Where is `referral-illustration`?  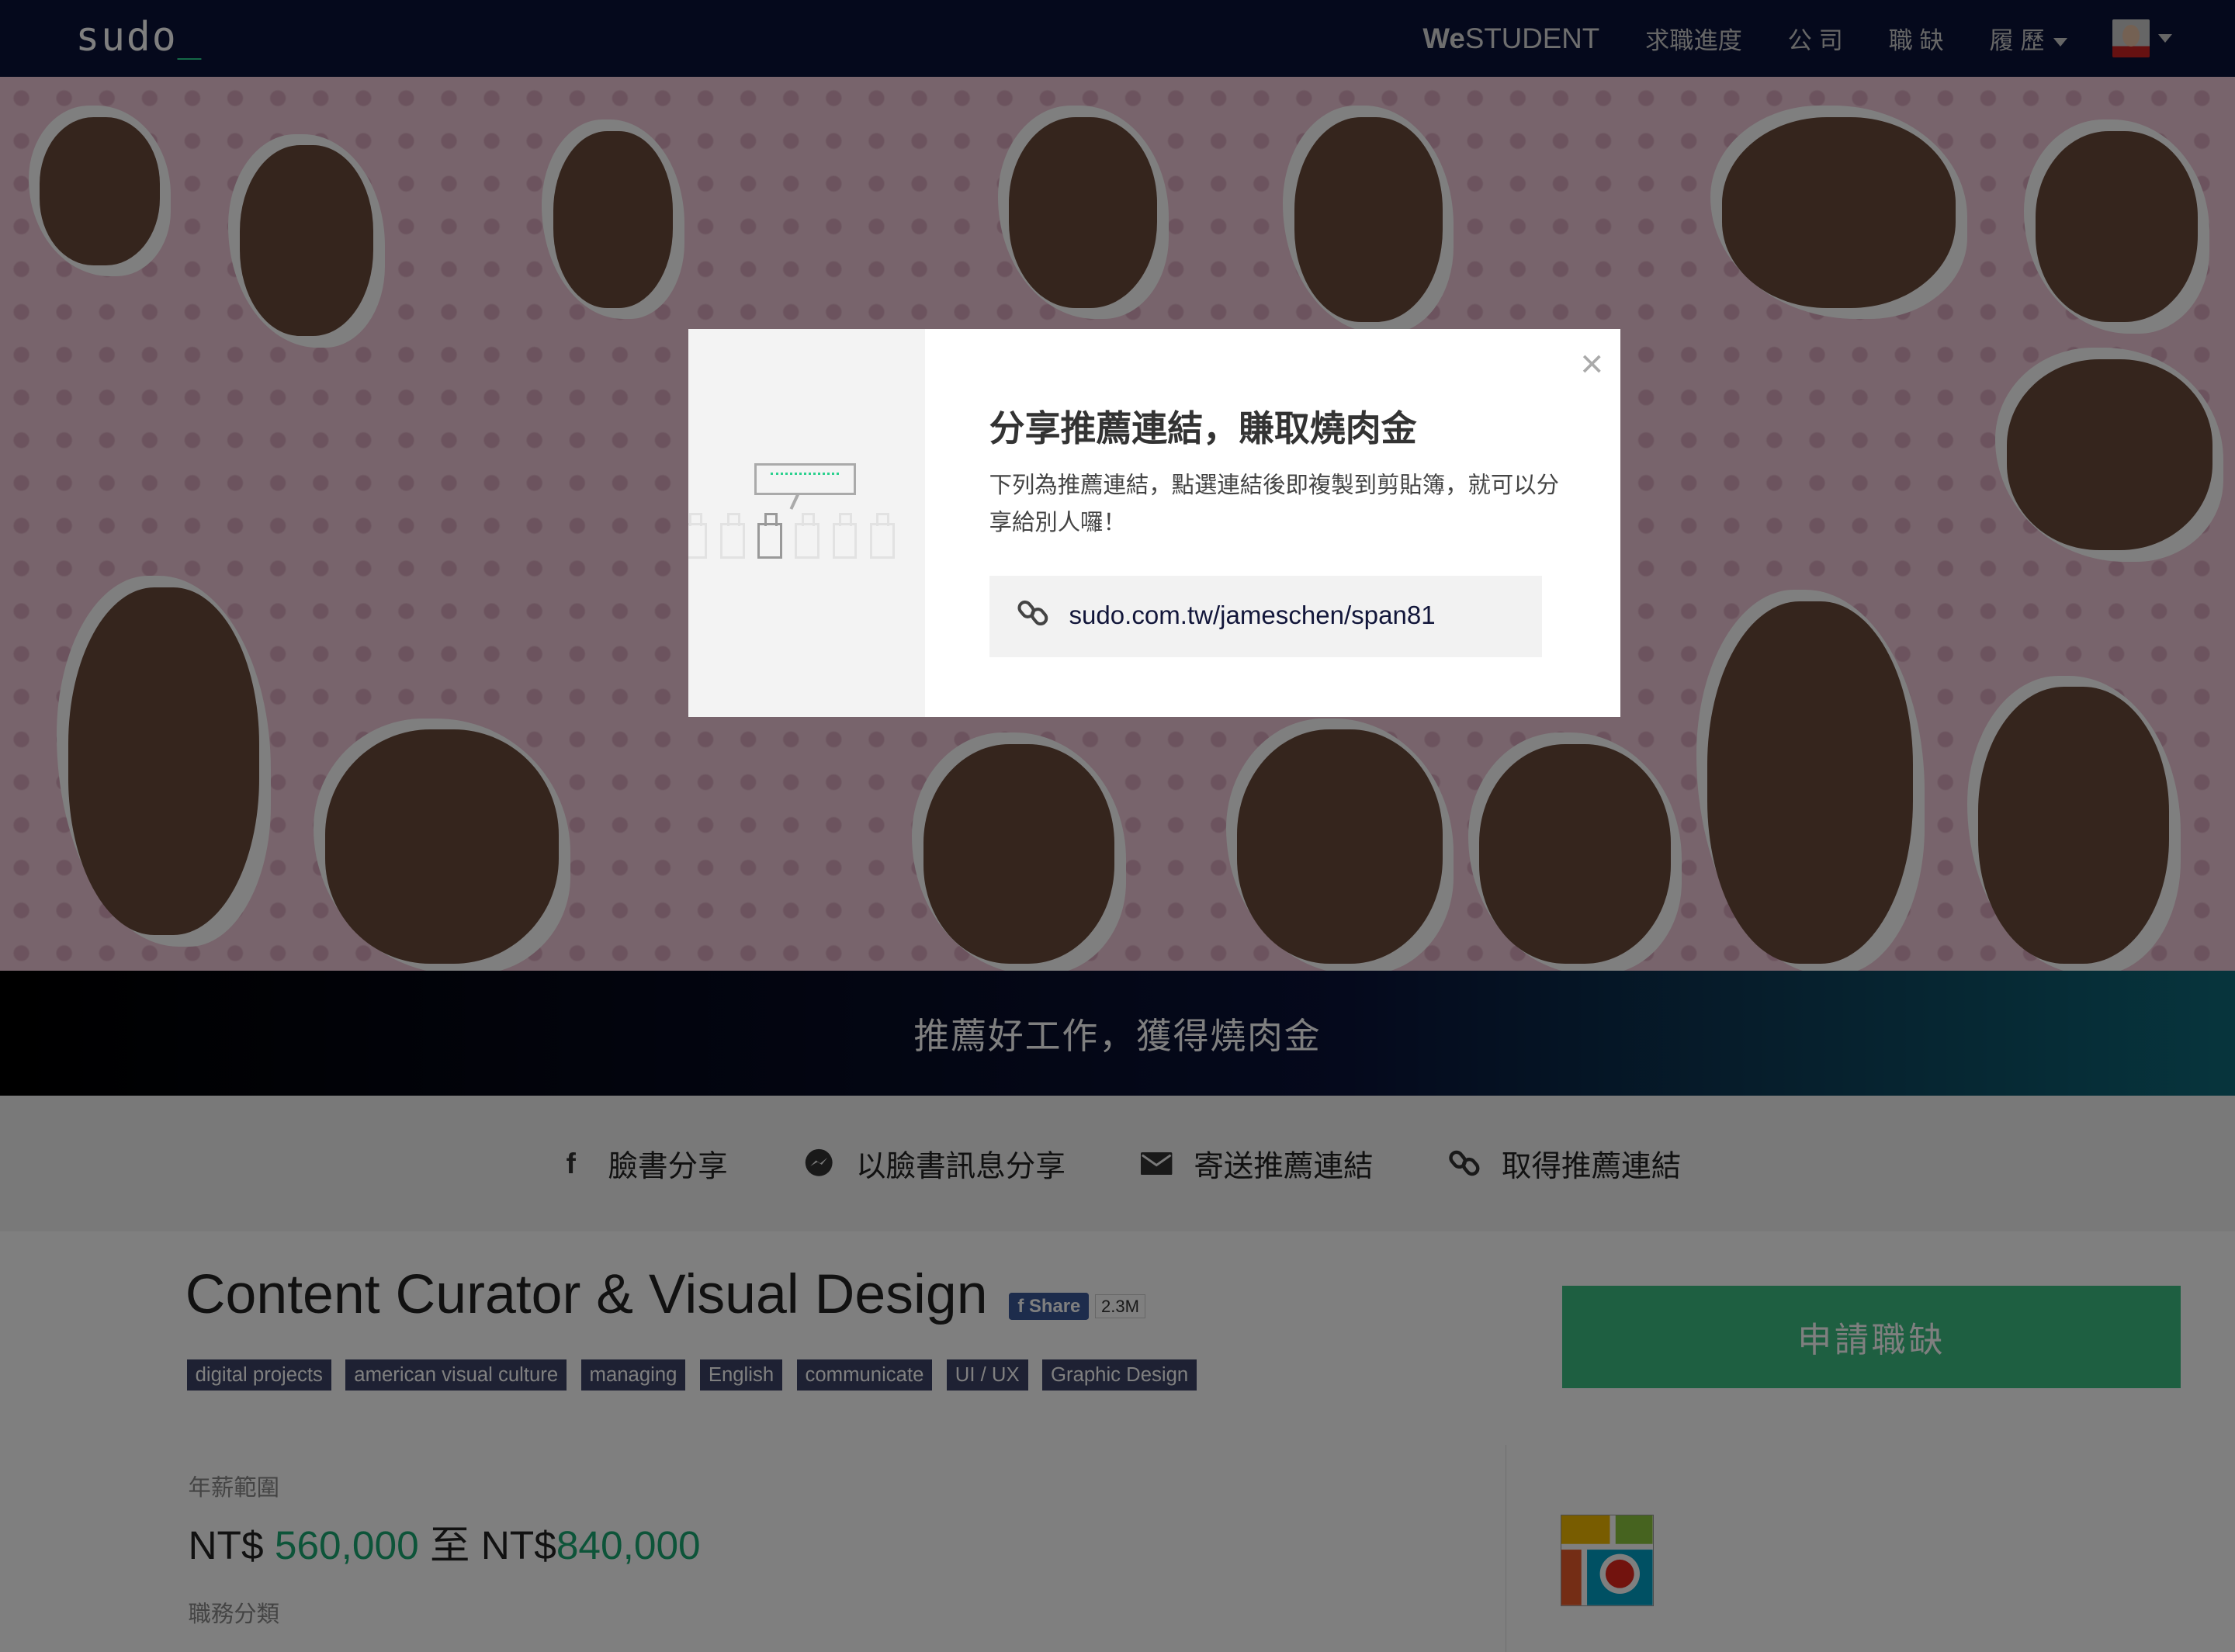
referral-illustration is located at coordinates (807, 523).